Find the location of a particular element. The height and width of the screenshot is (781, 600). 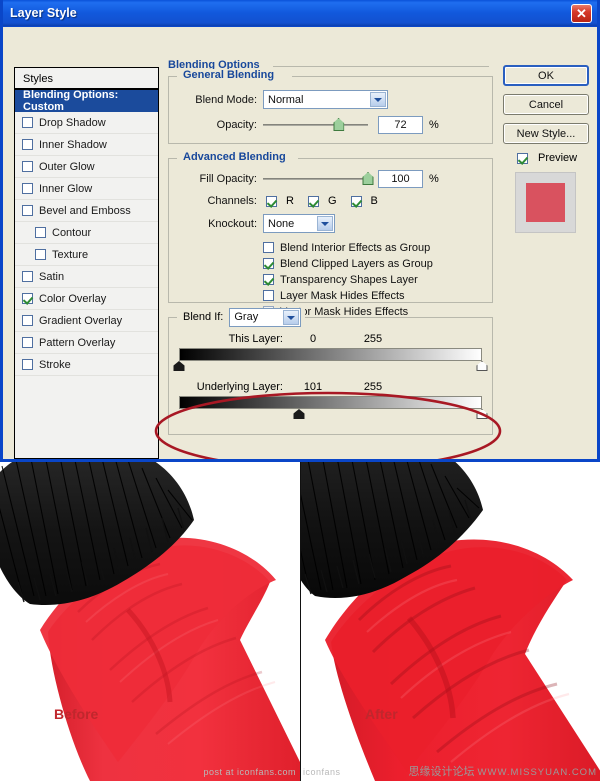

checkbox-channel-b is located at coordinates (356, 201).